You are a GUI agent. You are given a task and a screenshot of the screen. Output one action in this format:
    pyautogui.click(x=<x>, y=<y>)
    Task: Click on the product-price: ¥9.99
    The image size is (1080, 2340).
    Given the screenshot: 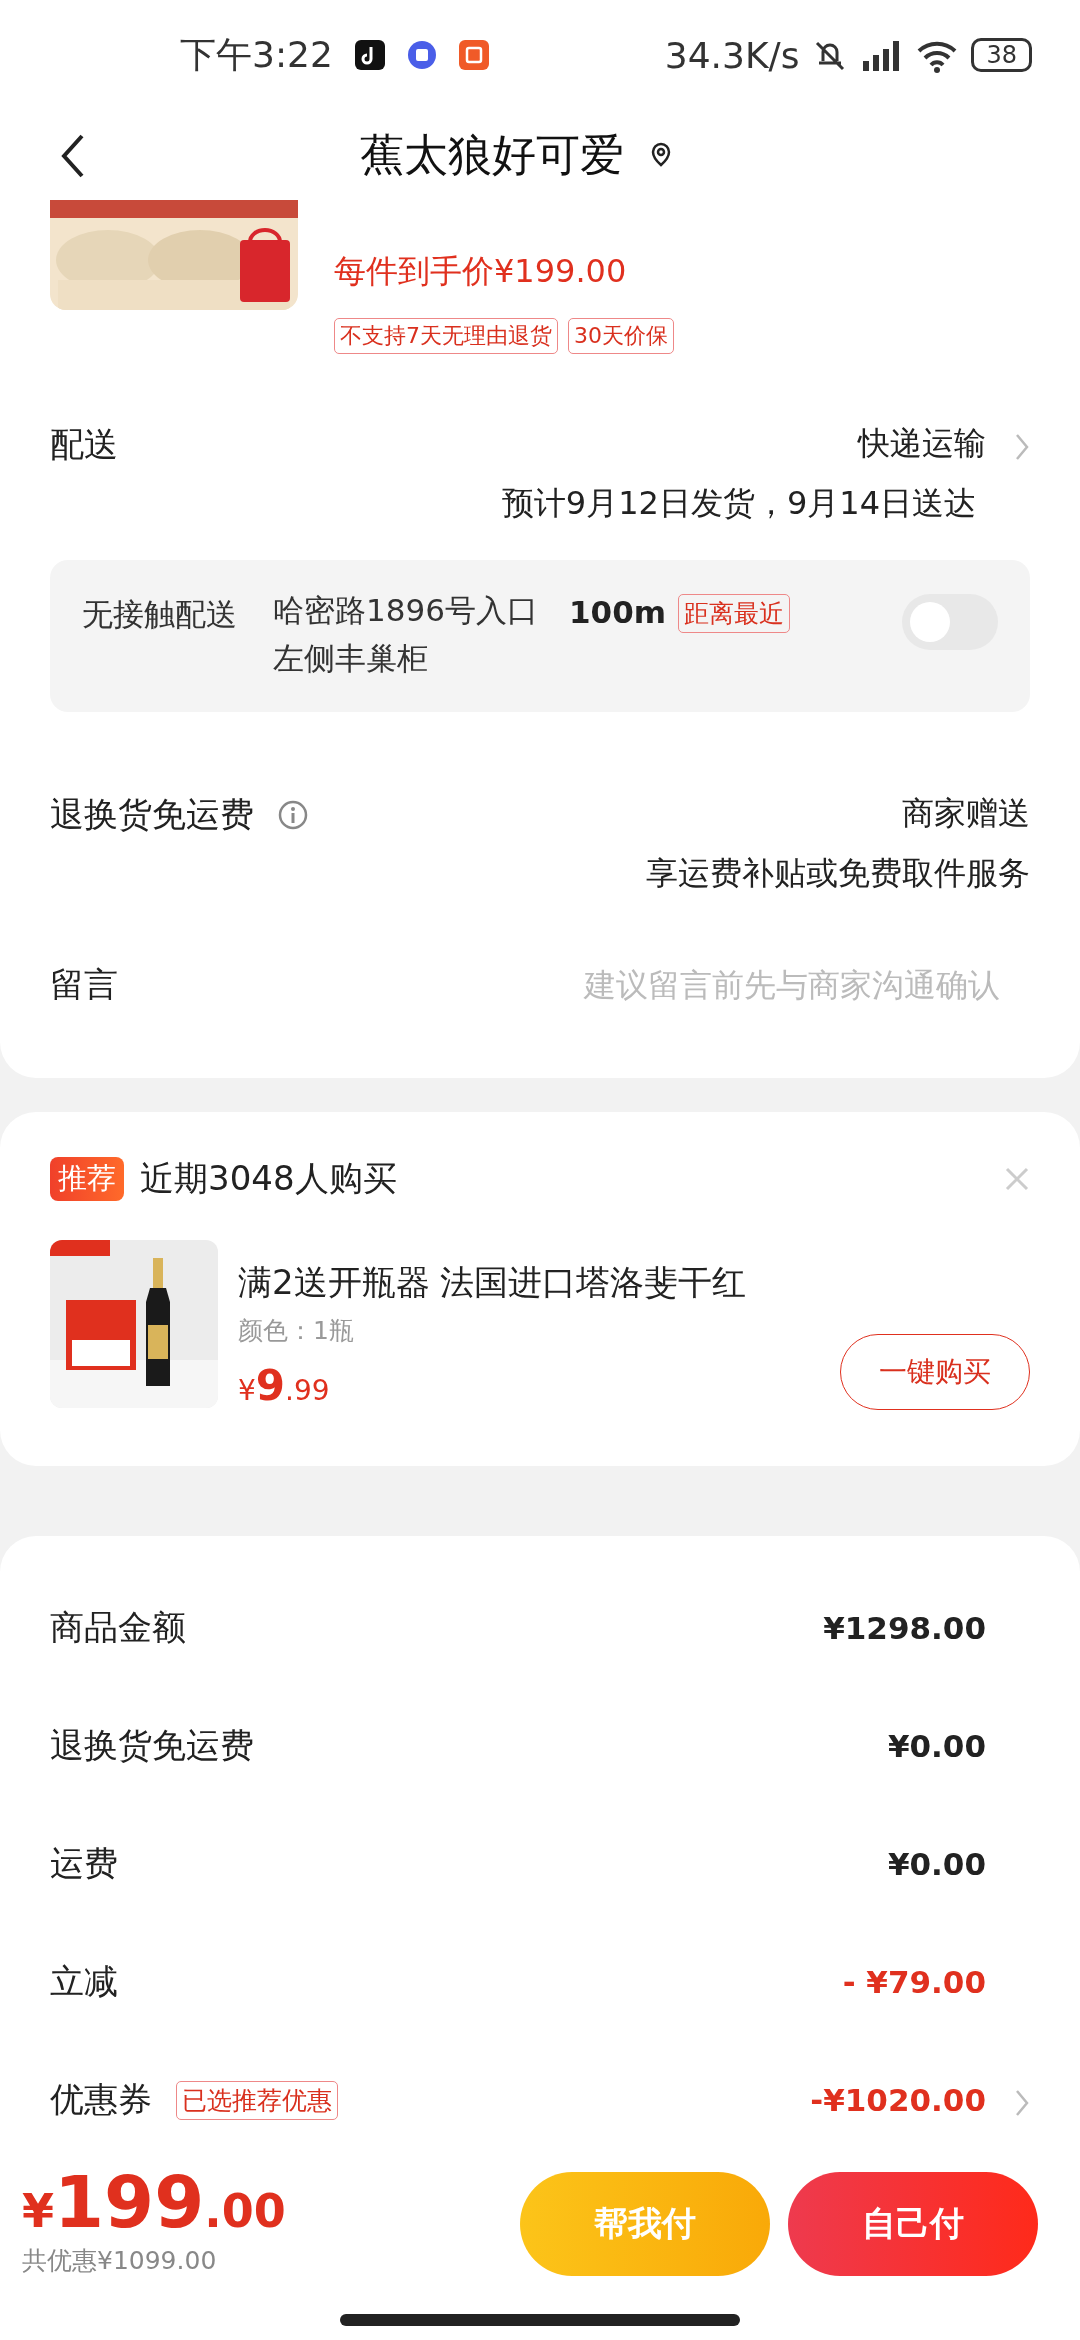 What is the action you would take?
    pyautogui.click(x=284, y=1385)
    